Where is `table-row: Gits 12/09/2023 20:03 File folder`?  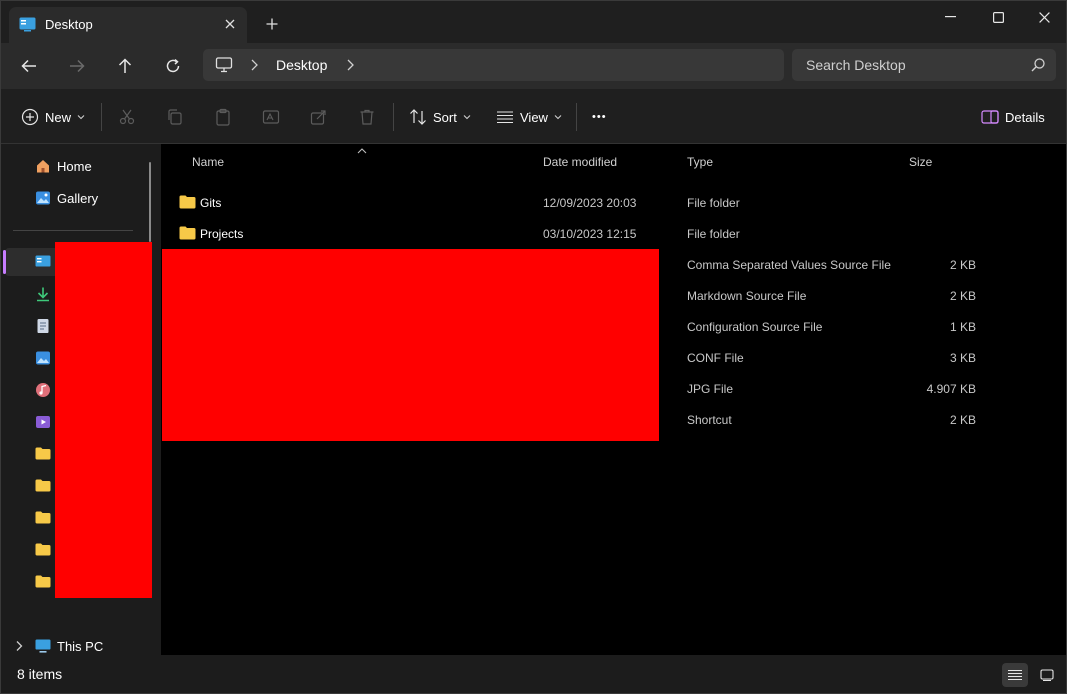
table-row: Gits 12/09/2023 20:03 File folder is located at coordinates (613, 202).